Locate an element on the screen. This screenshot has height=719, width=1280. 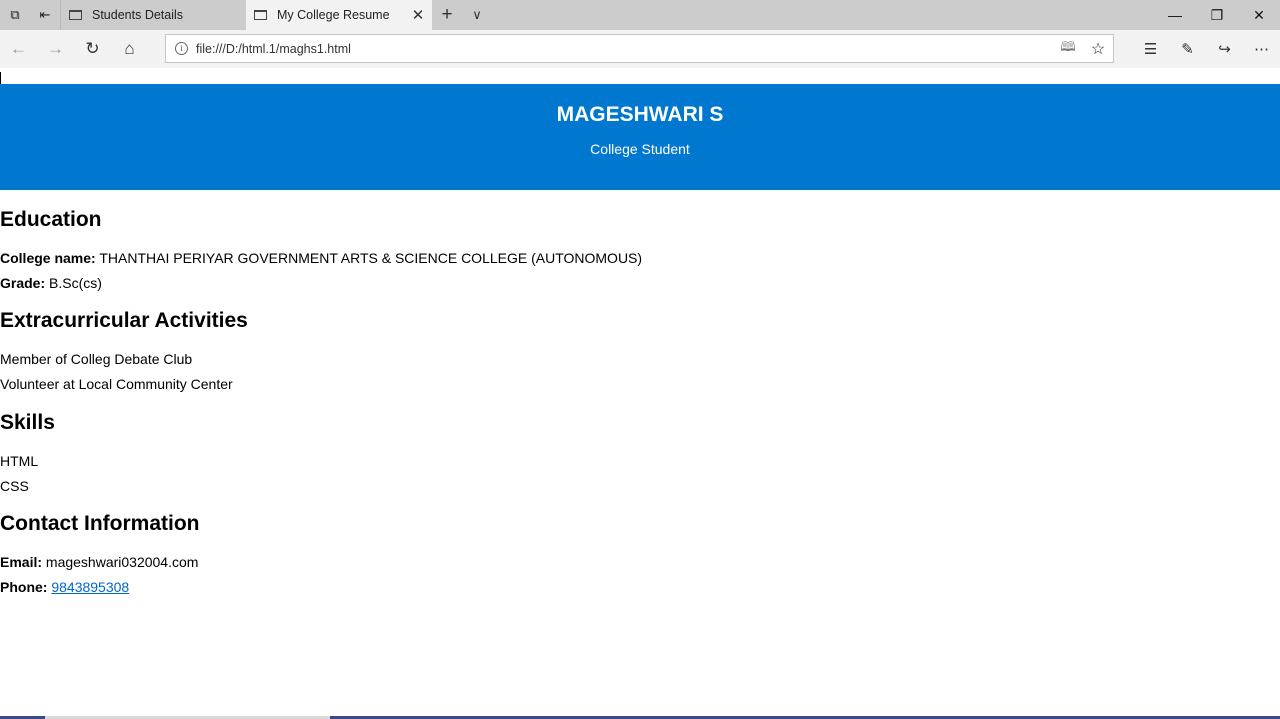
toolbar-right: ☰ ✎ ↪ ⋯ is located at coordinates (1206, 49).